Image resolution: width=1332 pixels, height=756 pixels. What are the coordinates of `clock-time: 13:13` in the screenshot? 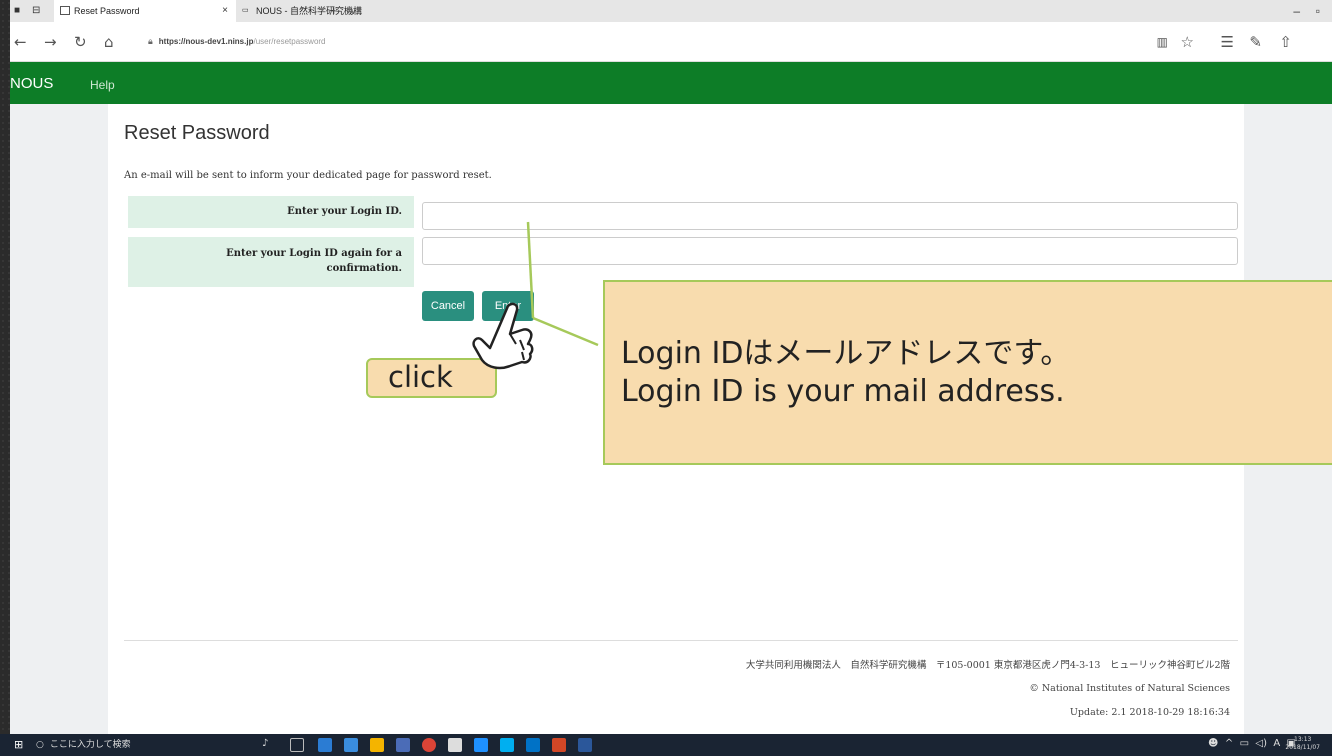 It's located at (1303, 739).